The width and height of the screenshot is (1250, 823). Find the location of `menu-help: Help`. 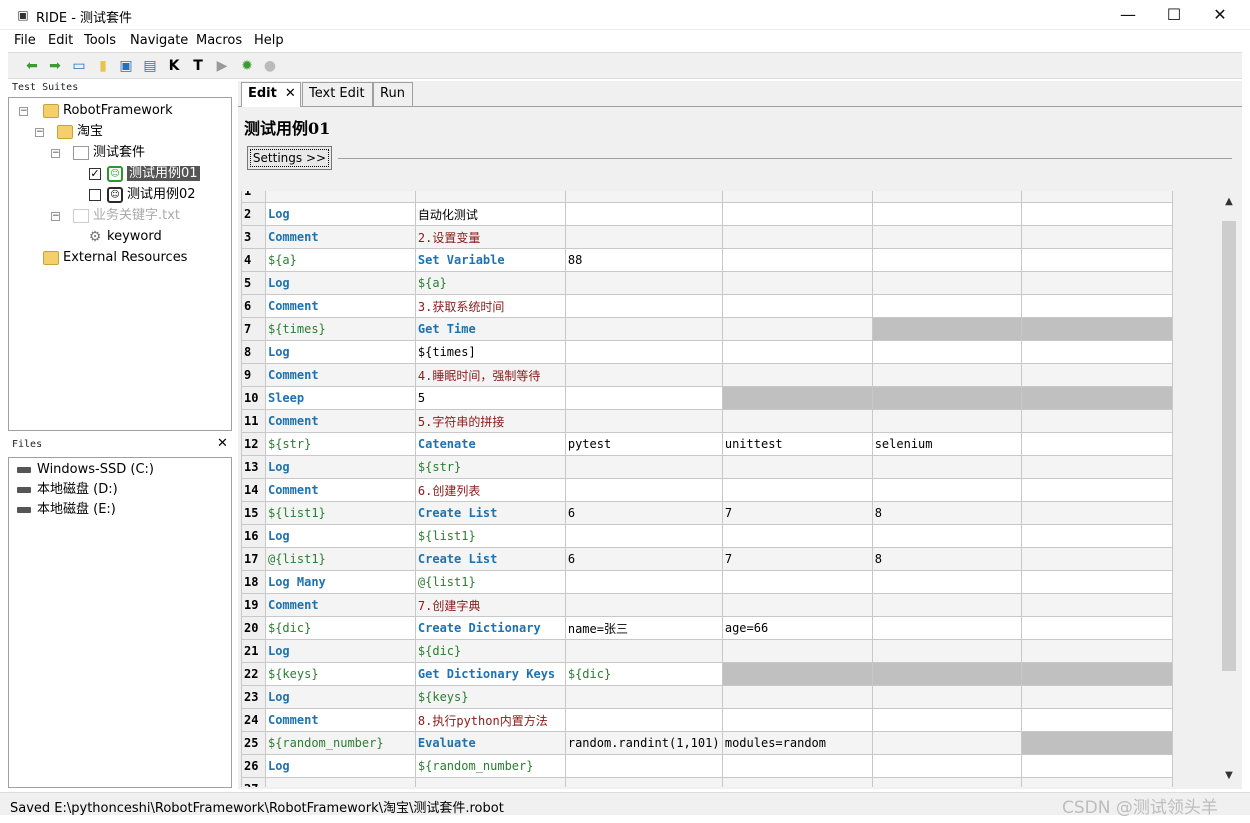

menu-help: Help is located at coordinates (269, 40).